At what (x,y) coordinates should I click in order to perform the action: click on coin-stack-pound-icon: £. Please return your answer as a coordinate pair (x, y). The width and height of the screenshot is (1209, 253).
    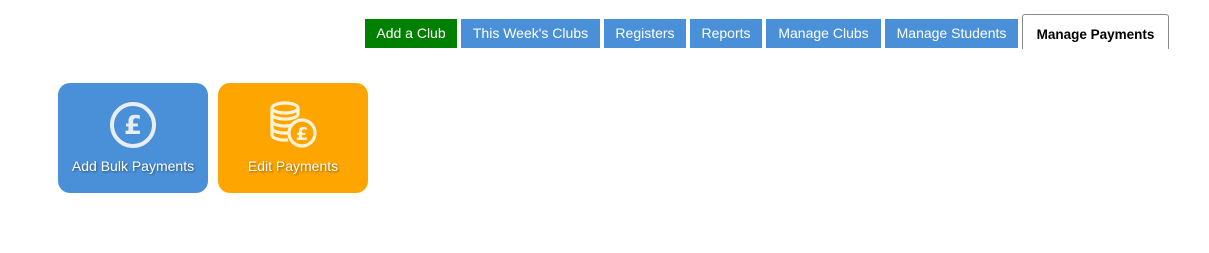
    Looking at the image, I should click on (293, 124).